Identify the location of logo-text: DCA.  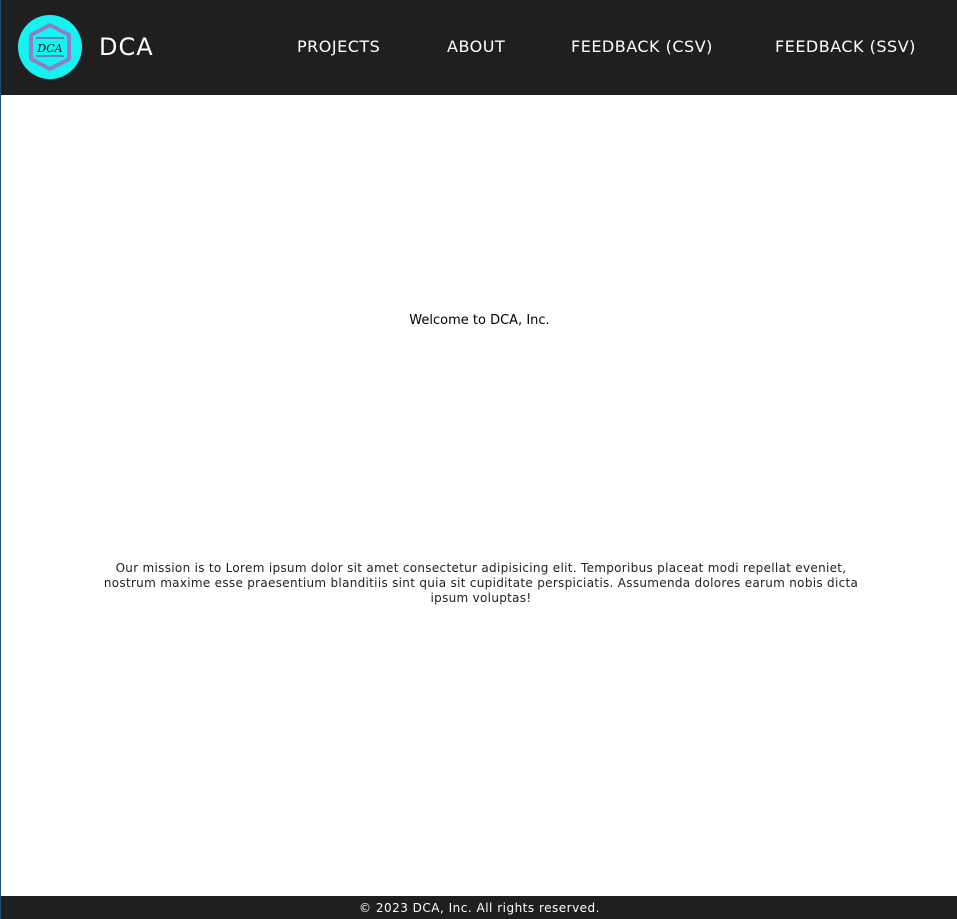
(49, 48).